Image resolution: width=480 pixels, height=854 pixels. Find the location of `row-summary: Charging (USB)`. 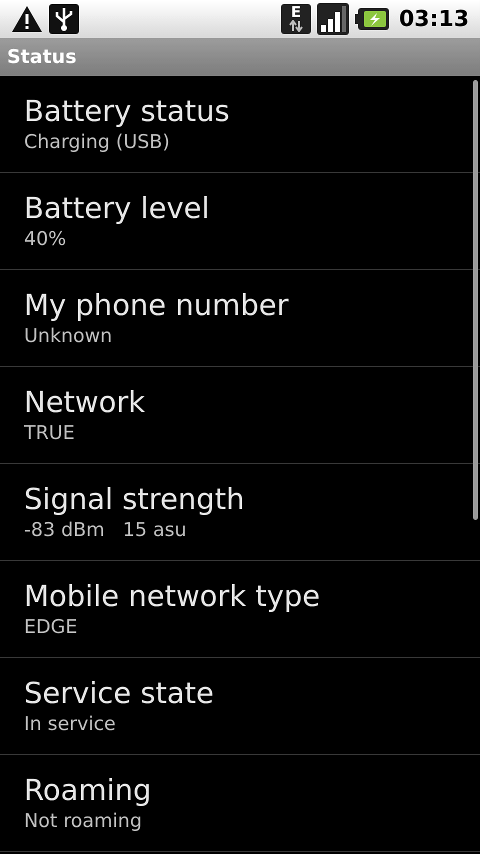

row-summary: Charging (USB) is located at coordinates (97, 142).